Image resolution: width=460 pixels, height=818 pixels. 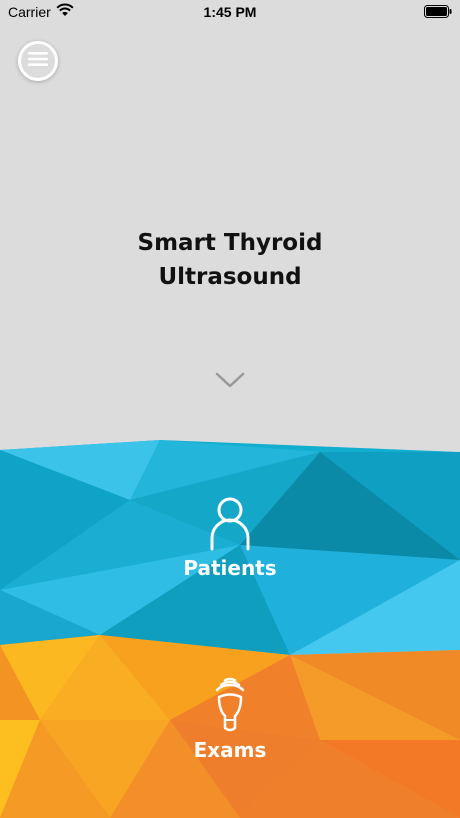 I want to click on person-icon, so click(x=230, y=524).